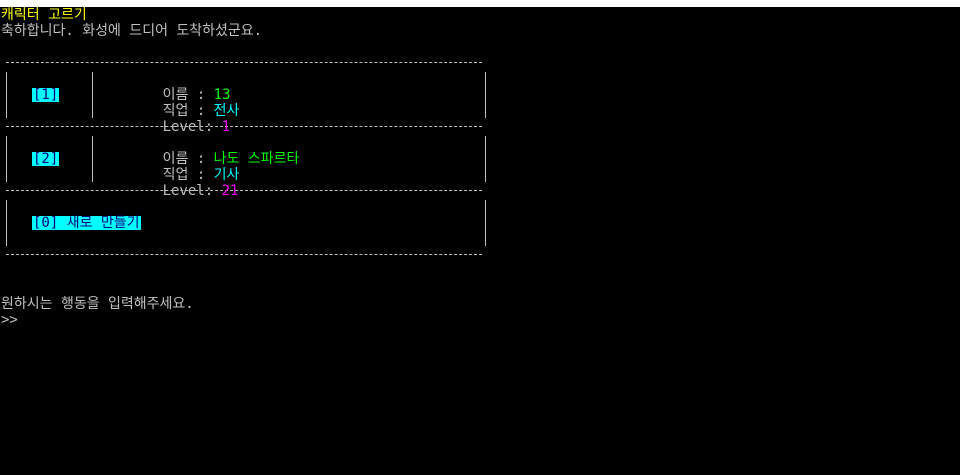 Image resolution: width=960 pixels, height=475 pixels. Describe the element at coordinates (86, 223) in the screenshot. I see `new-character-button: [0] 새로 만들기` at that location.